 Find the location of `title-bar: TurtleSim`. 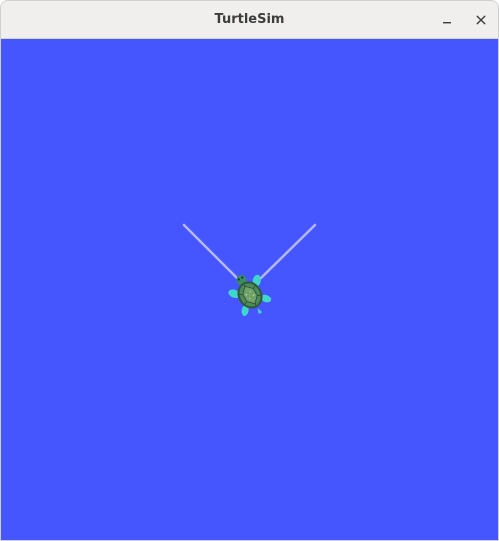

title-bar: TurtleSim is located at coordinates (249, 20).